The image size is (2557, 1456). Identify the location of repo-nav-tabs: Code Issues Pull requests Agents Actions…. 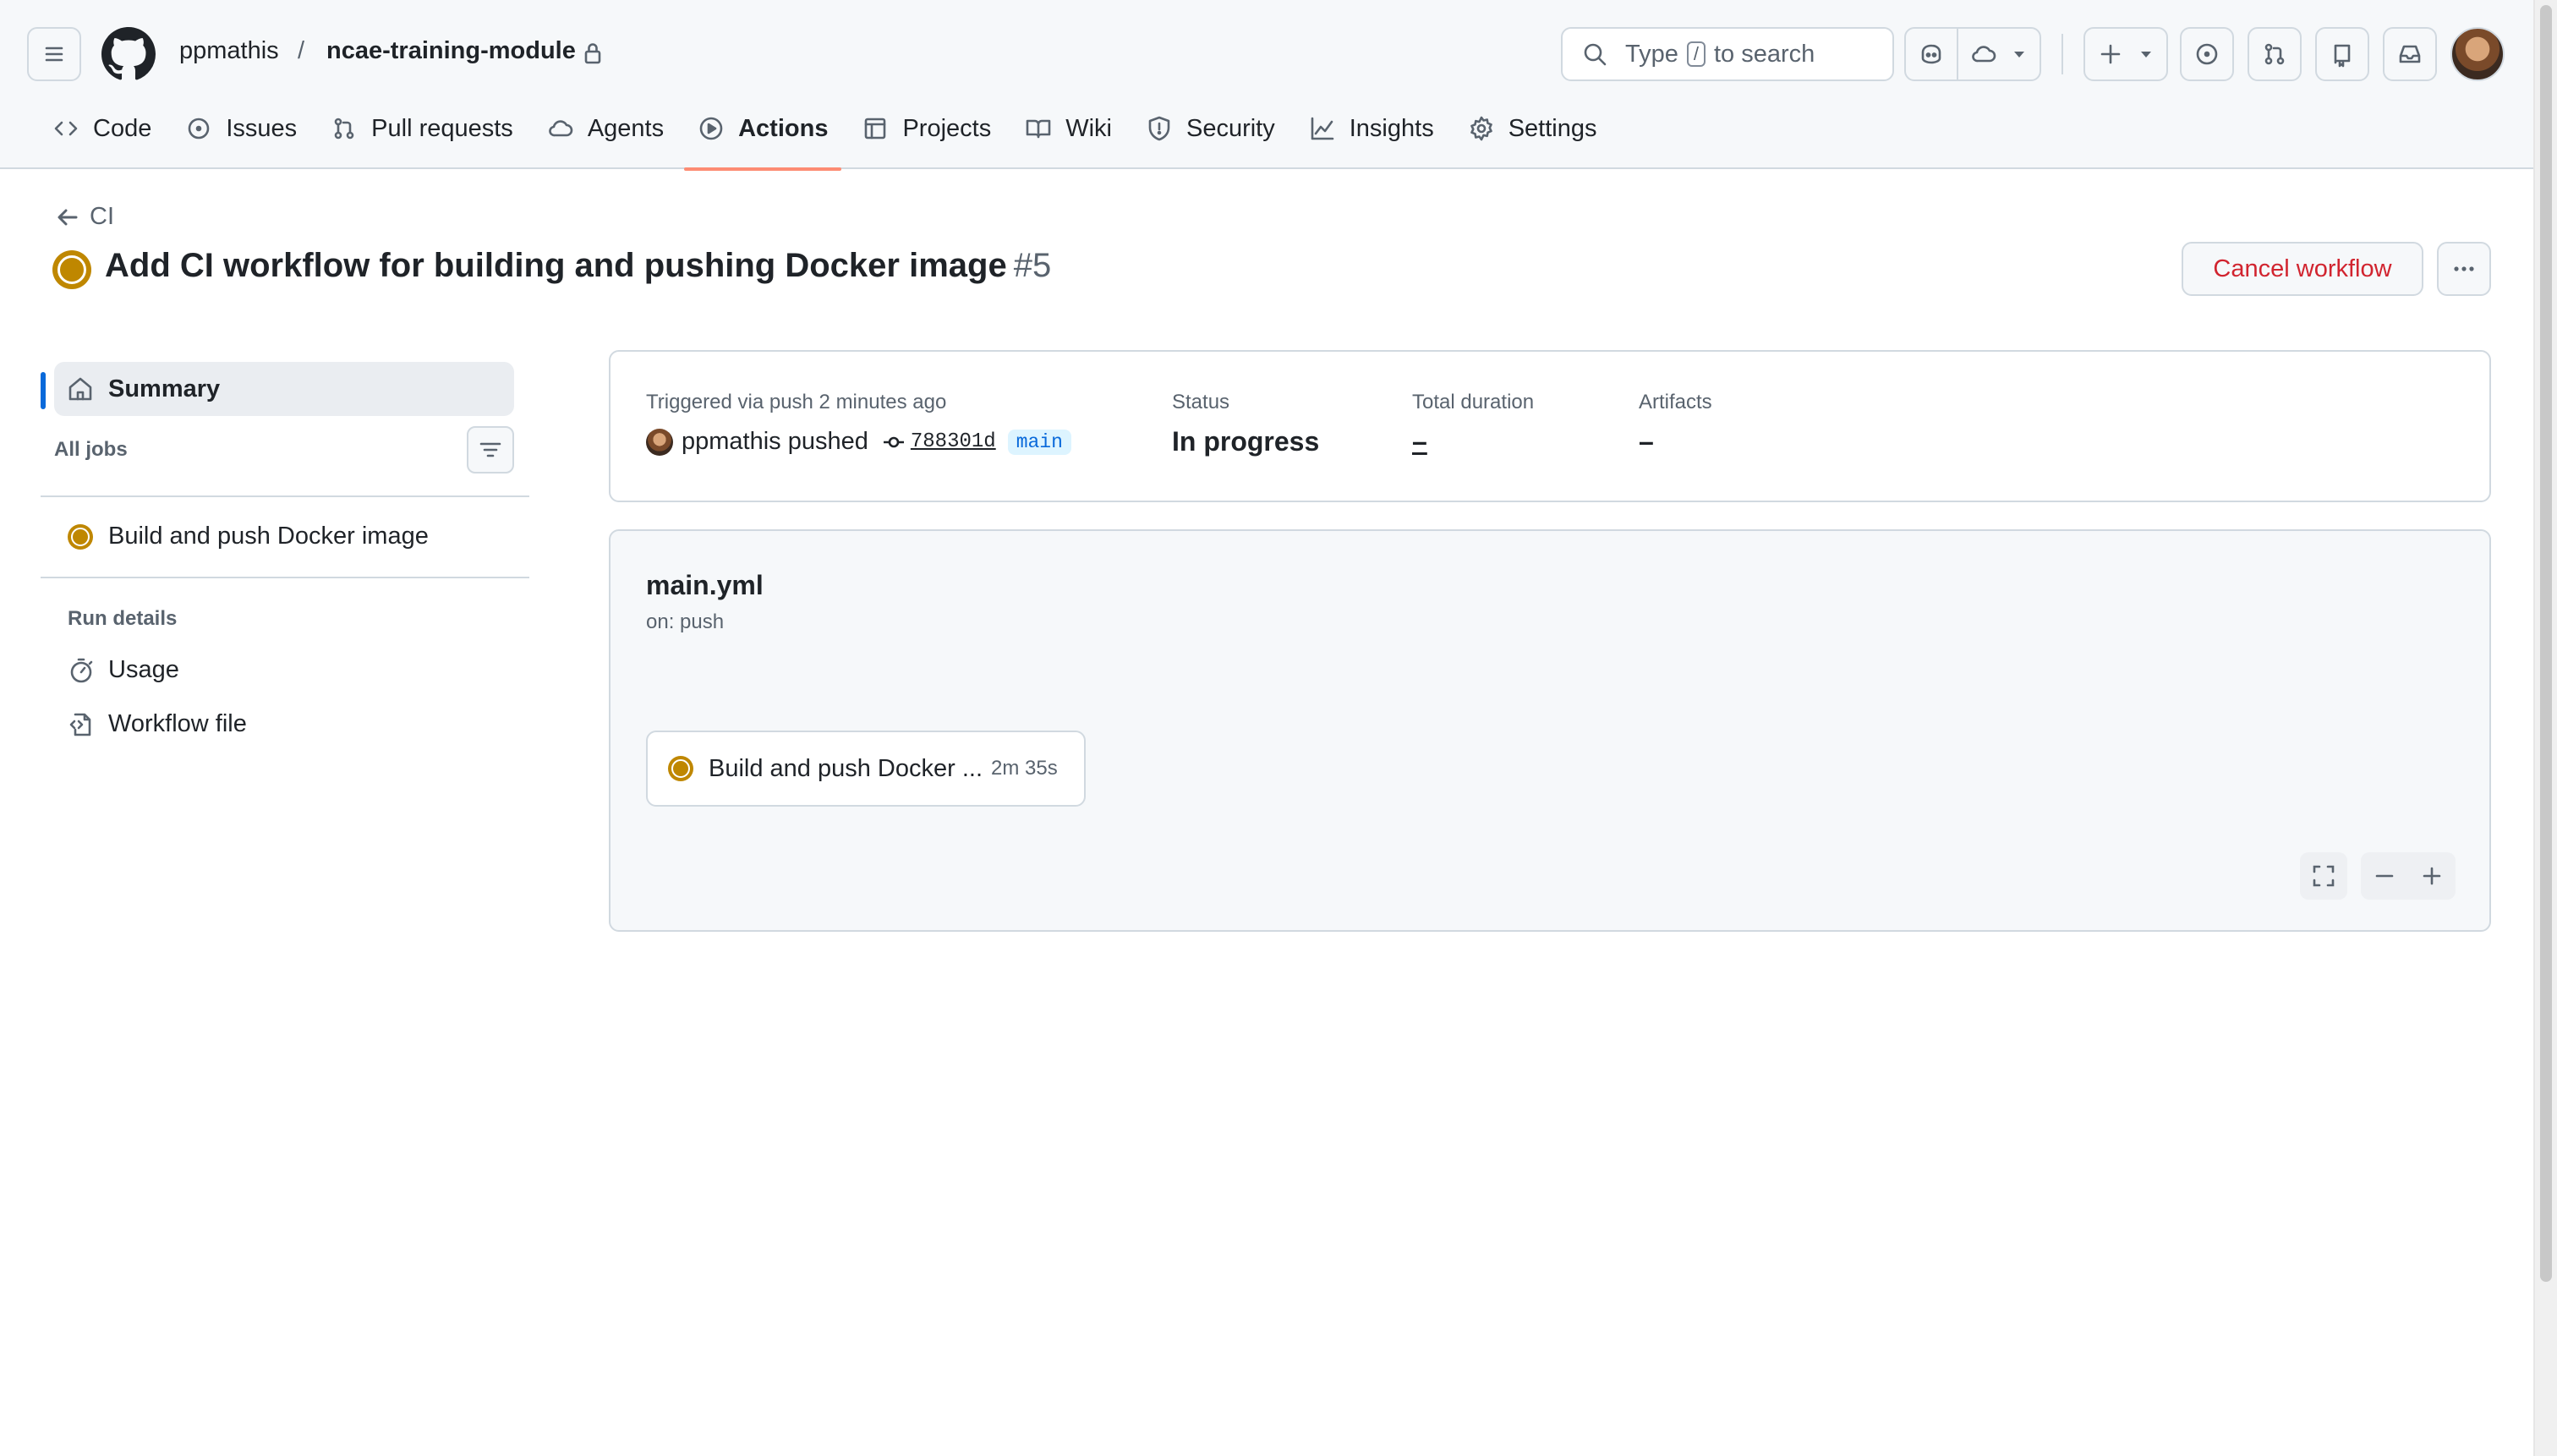
(828, 138).